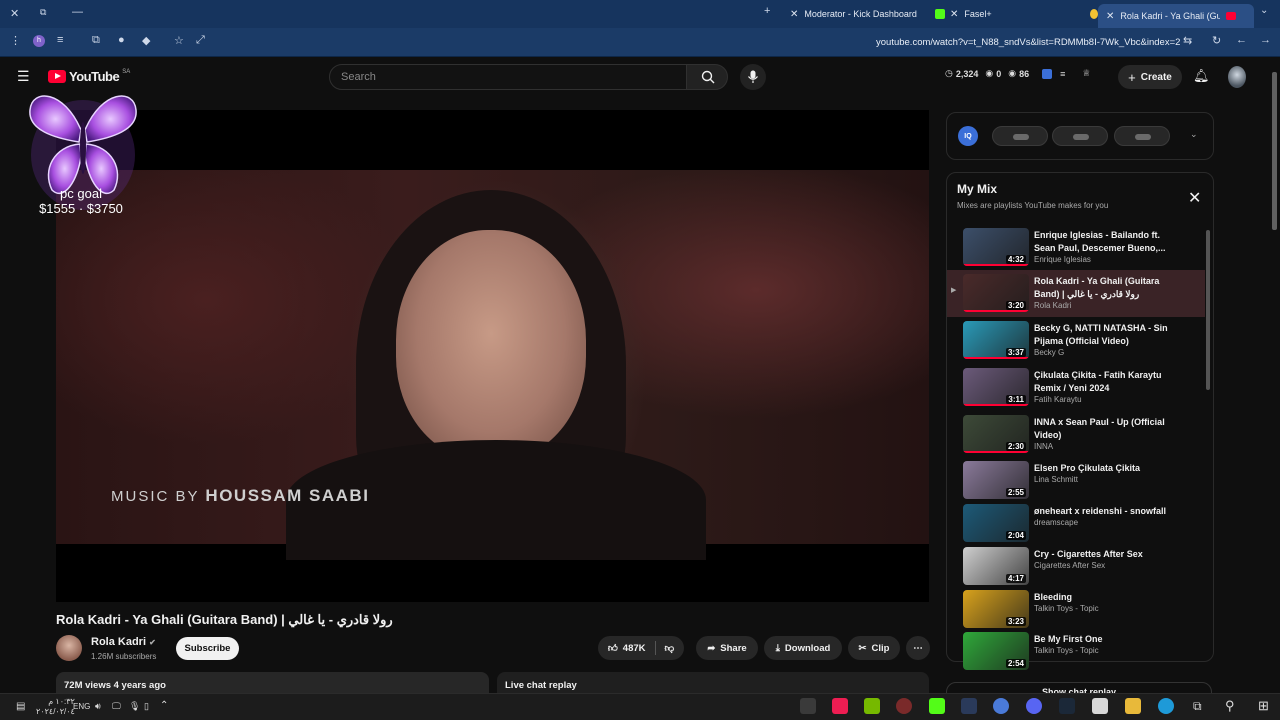  Describe the element at coordinates (43, 12) in the screenshot. I see `restore-icon: ⧉` at that location.